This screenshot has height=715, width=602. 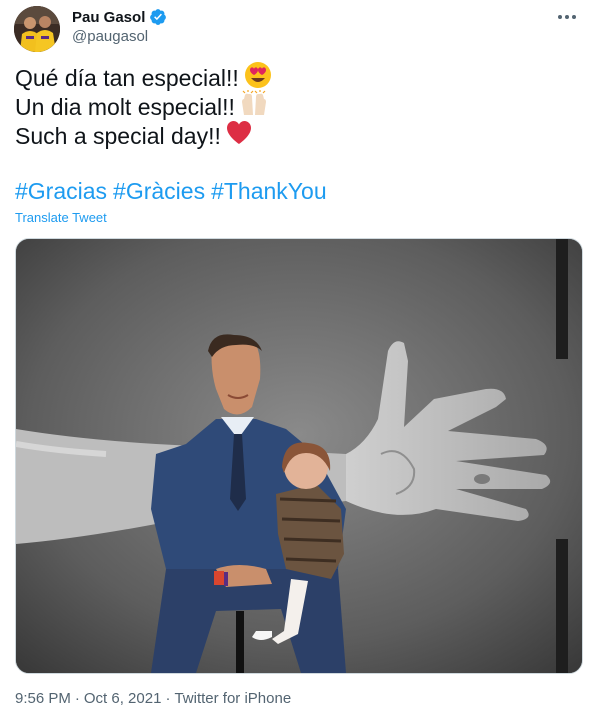 I want to click on hashtag-link: #Gracias, so click(x=61, y=191).